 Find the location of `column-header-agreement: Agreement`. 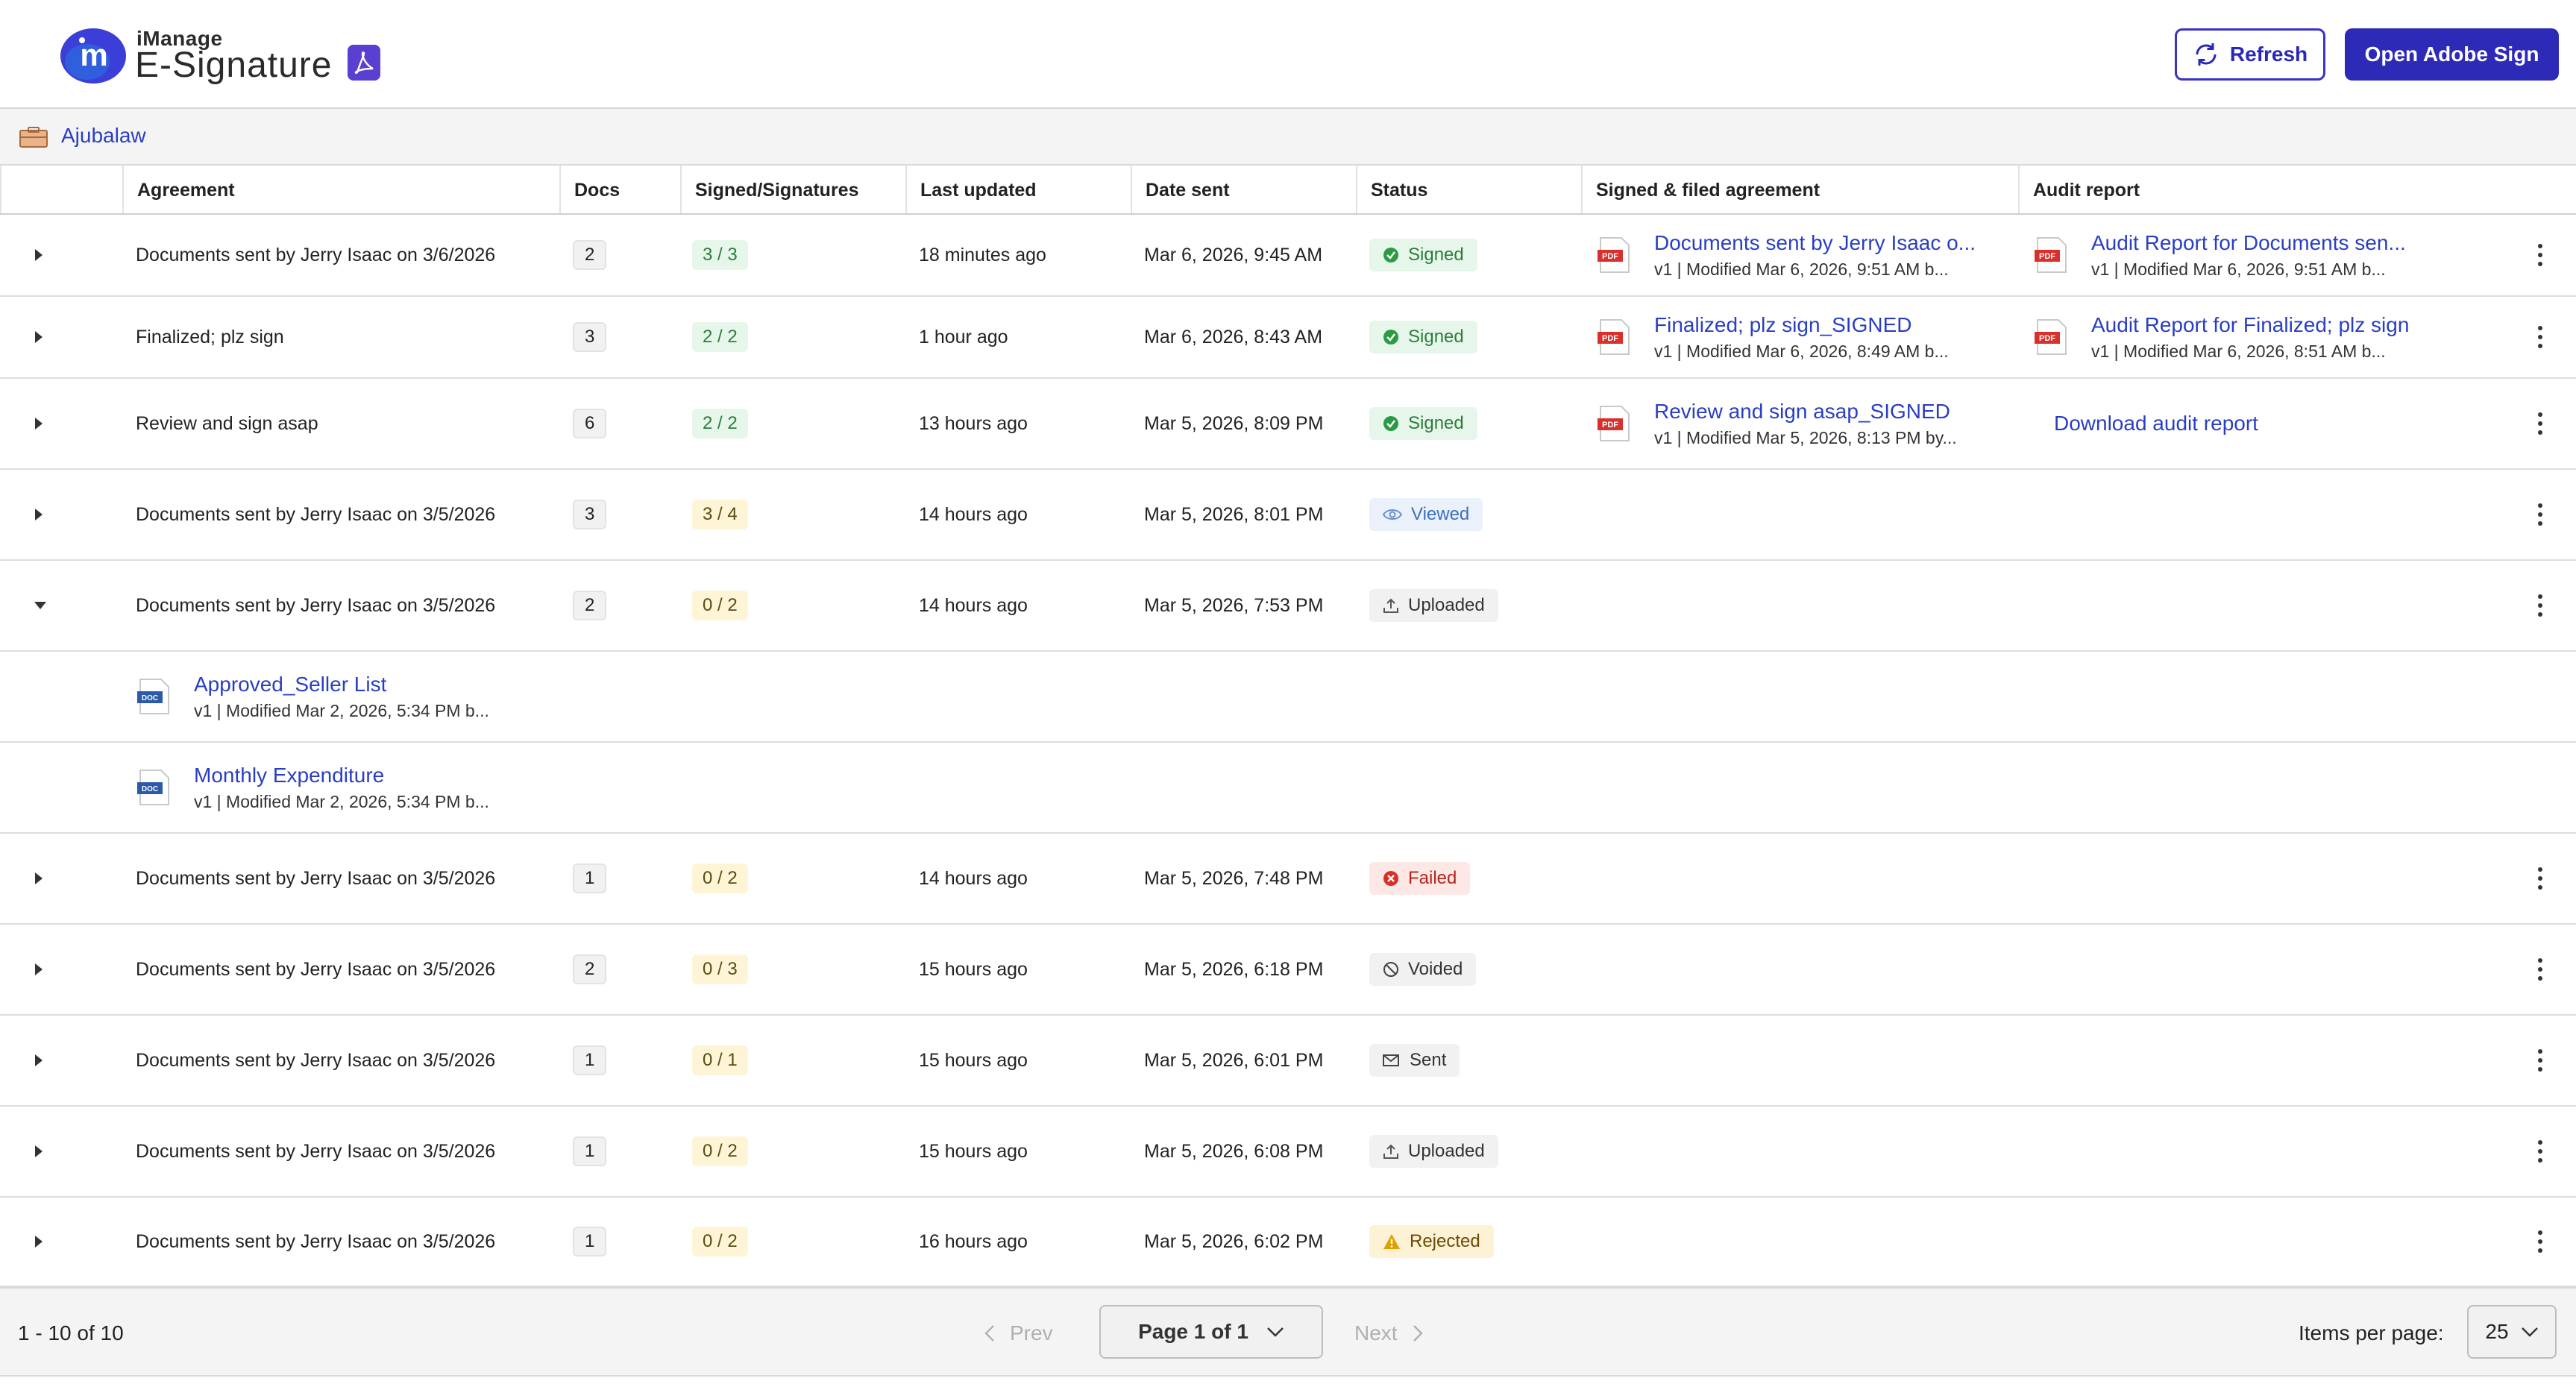

column-header-agreement: Agreement is located at coordinates (341, 189).